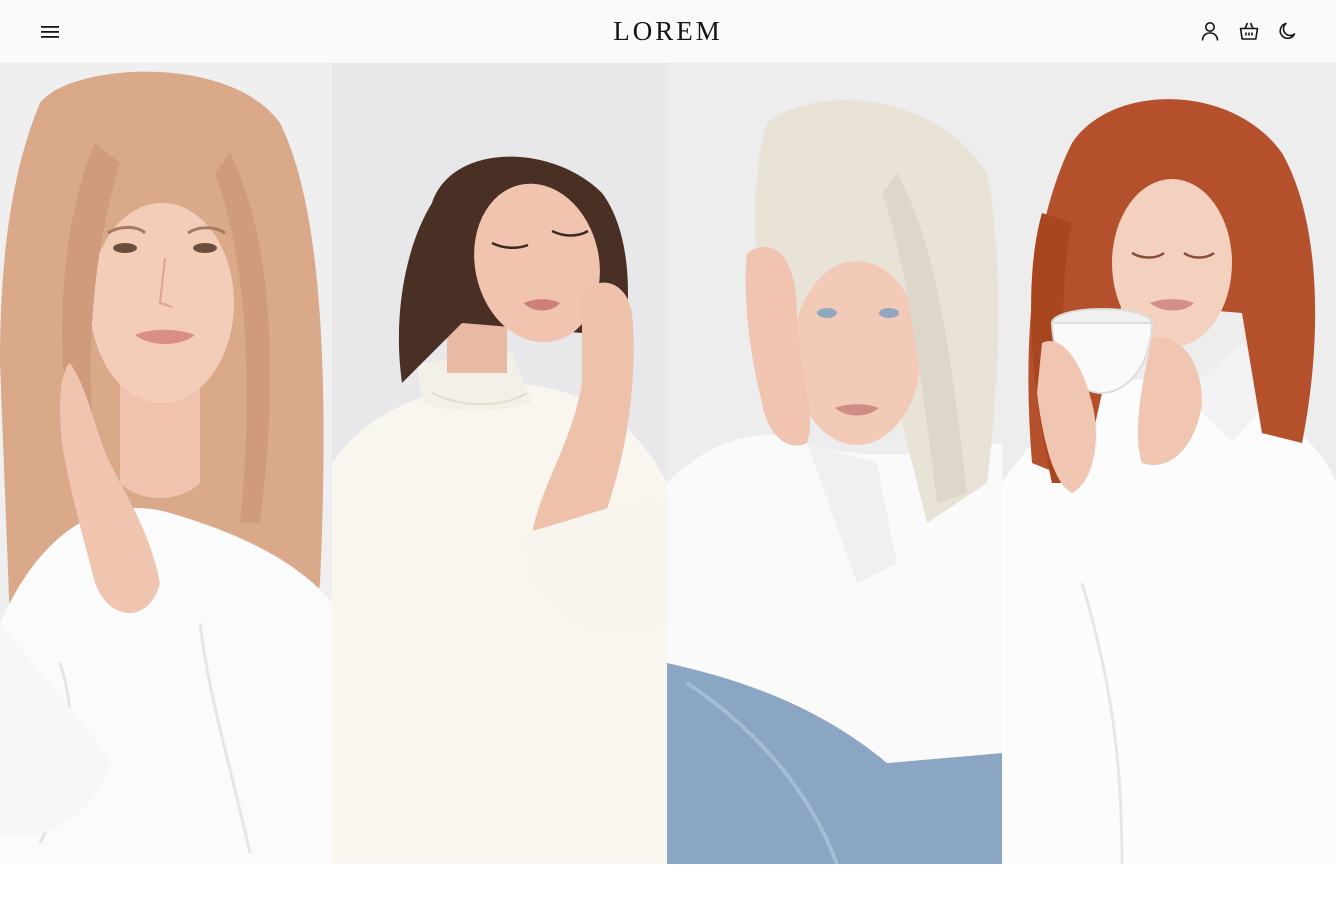 The width and height of the screenshot is (1336, 900). I want to click on brand-logo: LOREM, so click(668, 31).